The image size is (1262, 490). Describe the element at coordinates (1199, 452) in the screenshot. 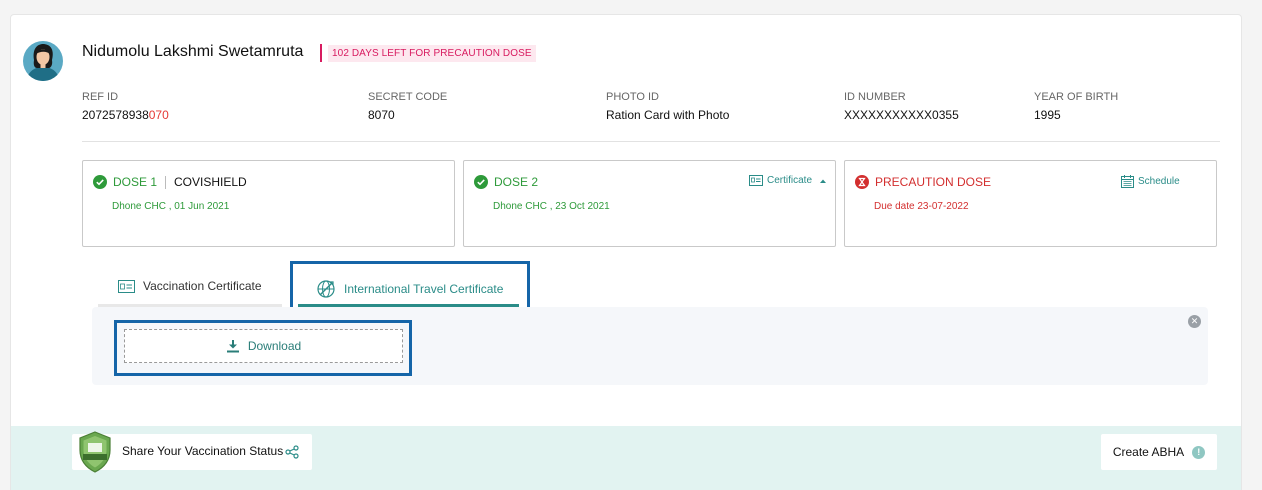

I see `info-icon: !` at that location.